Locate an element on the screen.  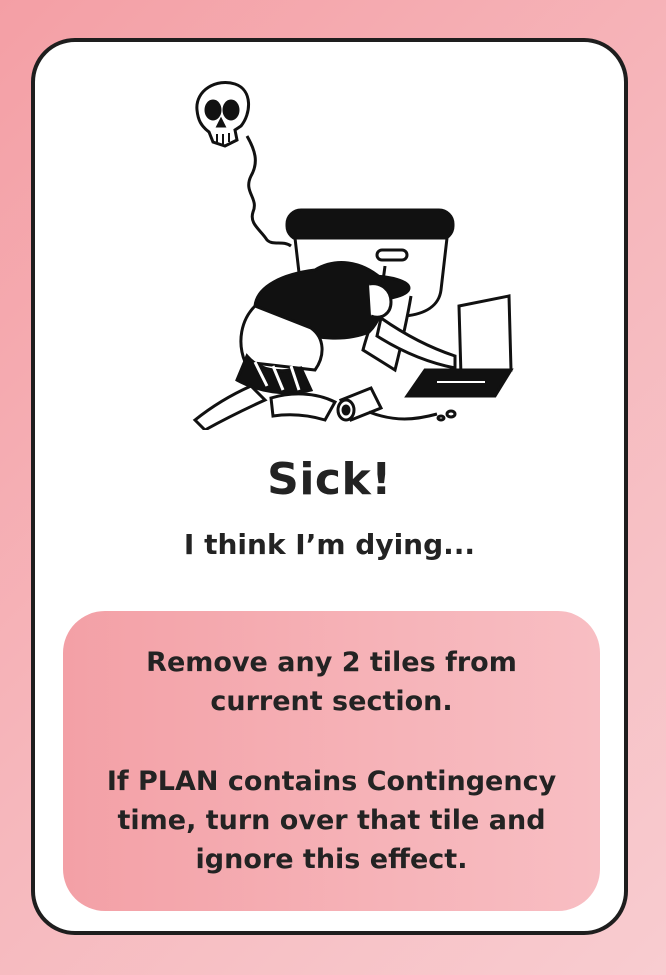
effect-text-line: current section. is located at coordinates (331, 701).